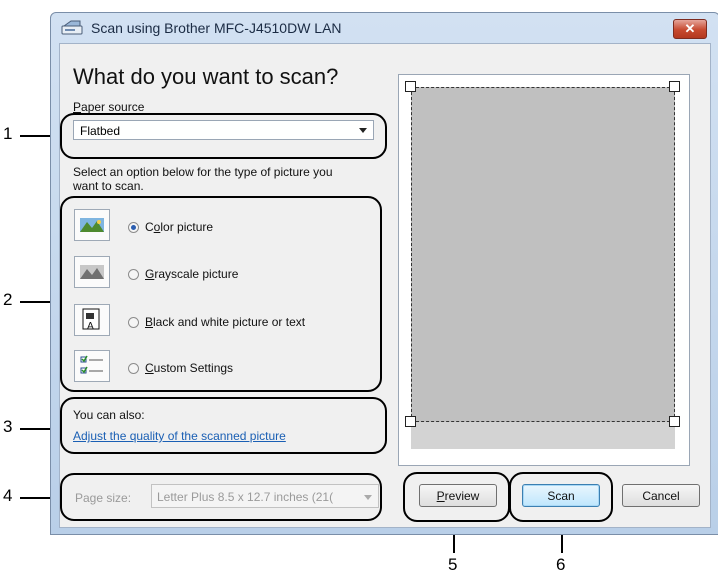  What do you see at coordinates (456, 497) in the screenshot?
I see `callout-box-preview-button` at bounding box center [456, 497].